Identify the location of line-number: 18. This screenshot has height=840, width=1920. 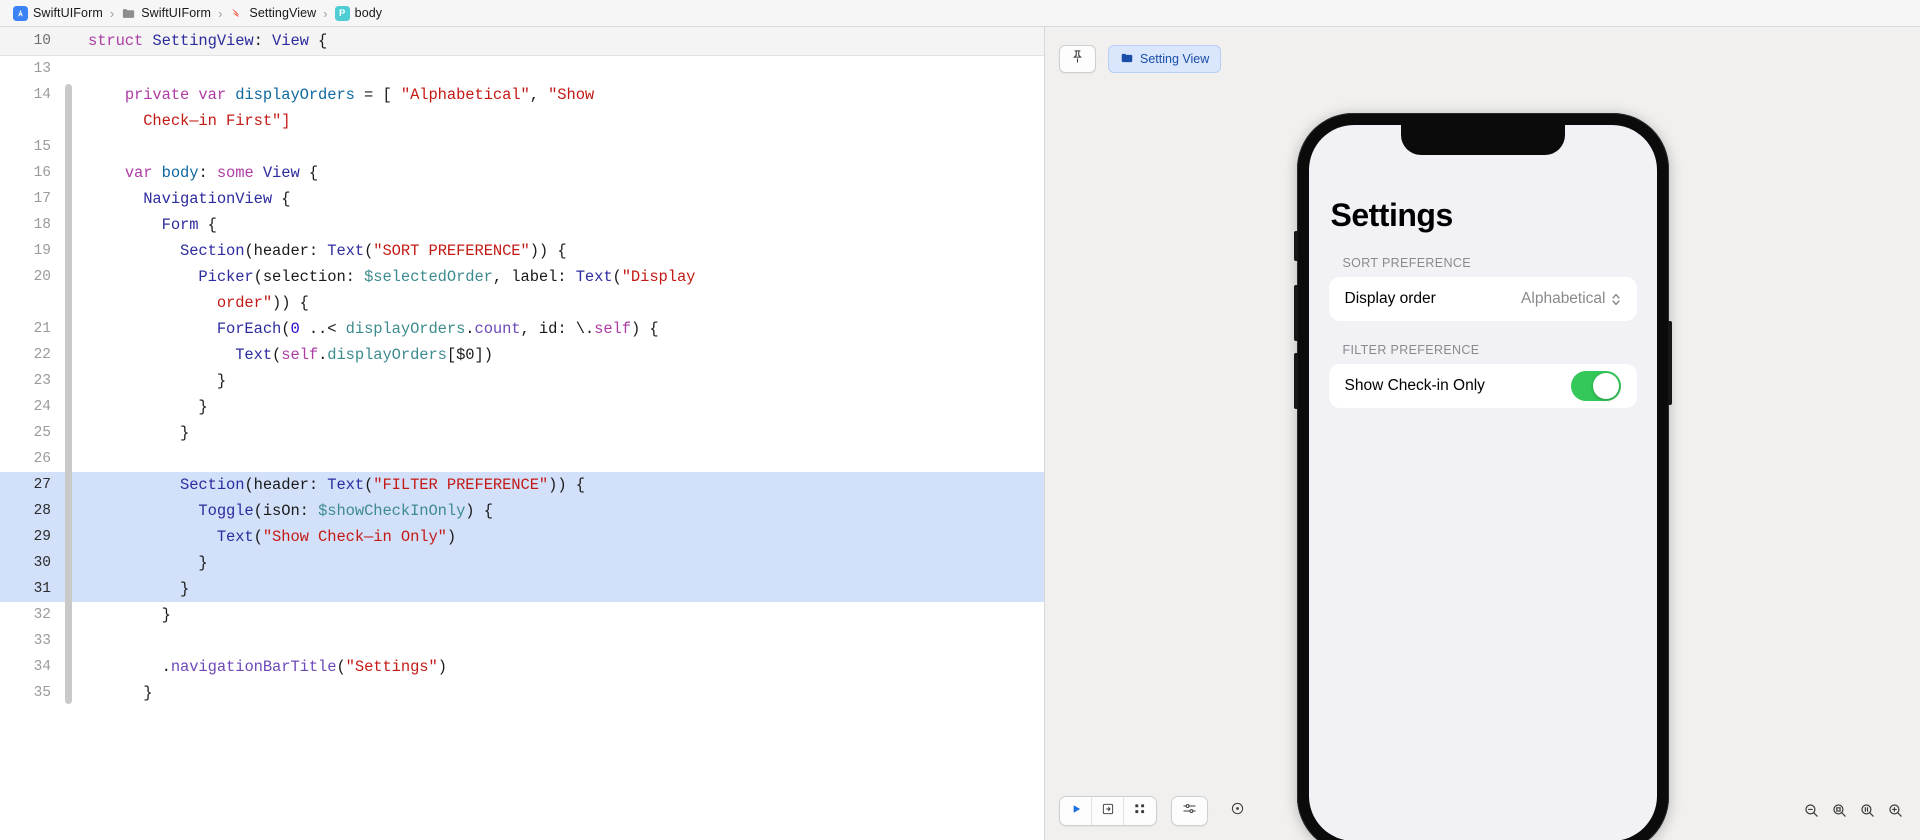
(31, 225).